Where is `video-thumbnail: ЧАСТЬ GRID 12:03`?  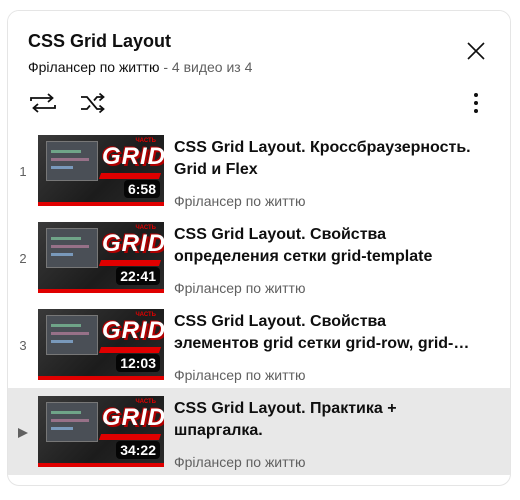 video-thumbnail: ЧАСТЬ GRID 12:03 is located at coordinates (101, 344).